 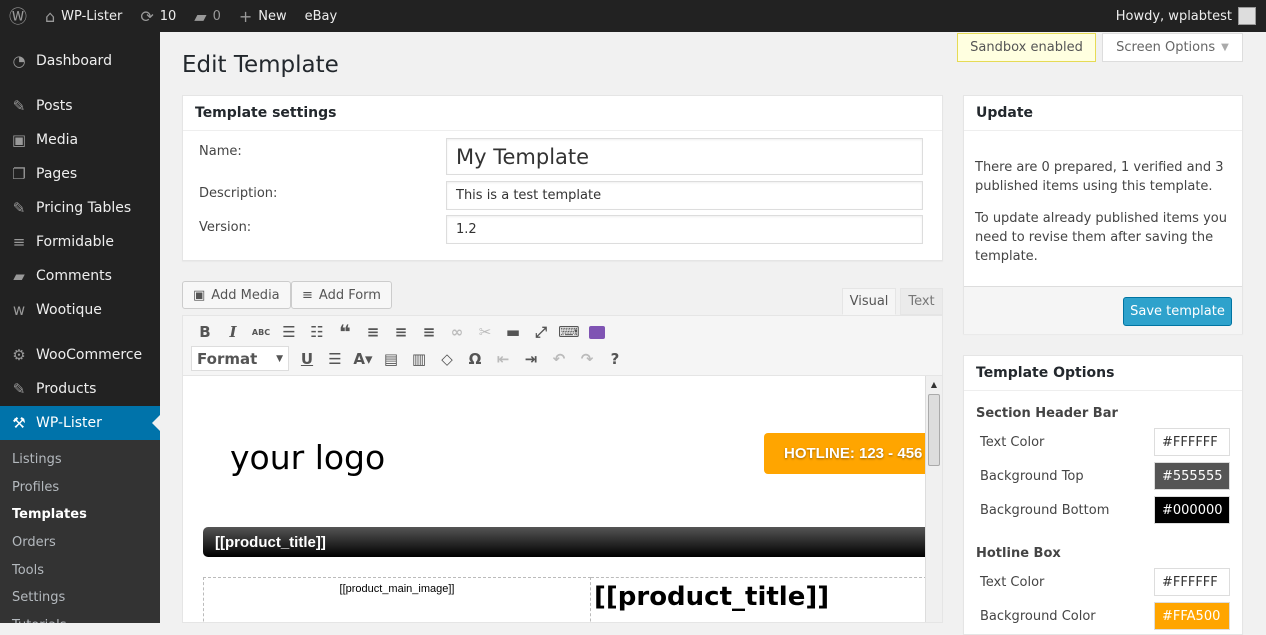 I want to click on new-link: + New, so click(x=263, y=16).